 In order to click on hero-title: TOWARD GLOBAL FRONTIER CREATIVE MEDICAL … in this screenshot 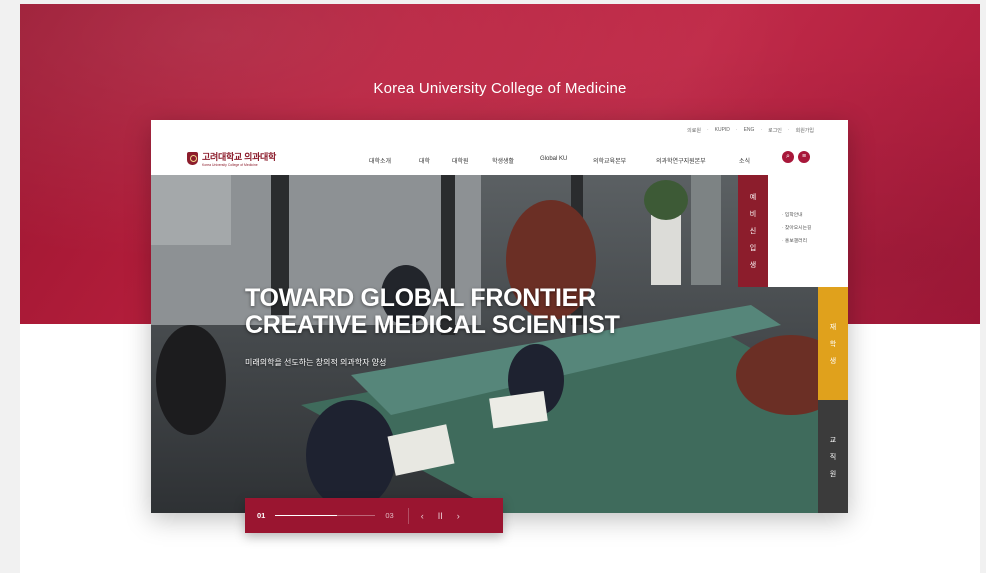, I will do `click(432, 312)`.